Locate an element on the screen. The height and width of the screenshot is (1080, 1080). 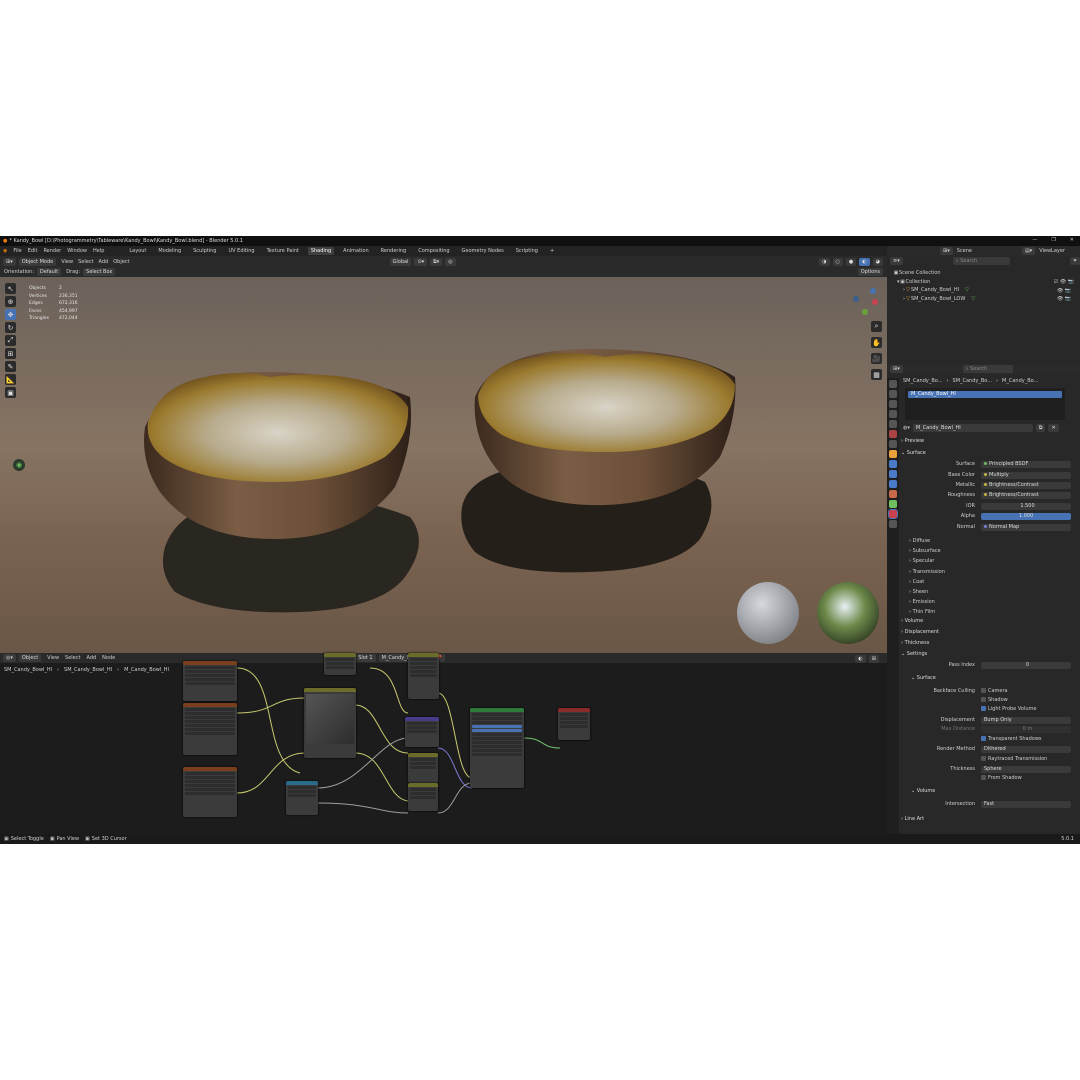
alpha-slider: 1.000 is located at coordinates (1026, 516).